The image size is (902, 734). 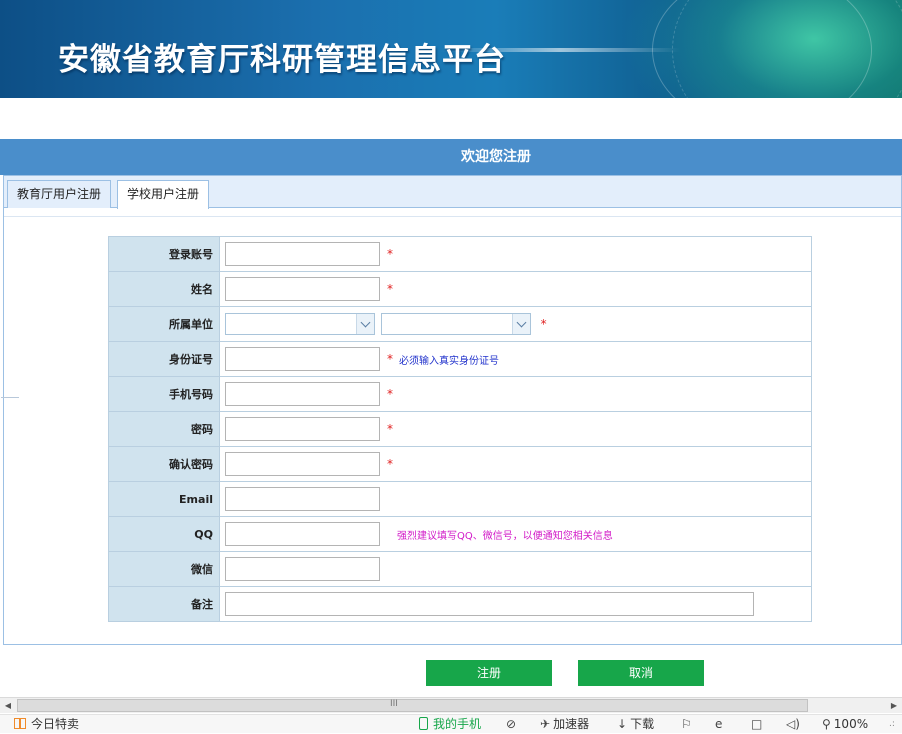 What do you see at coordinates (164, 429) in the screenshot?
I see `password-label: 密码` at bounding box center [164, 429].